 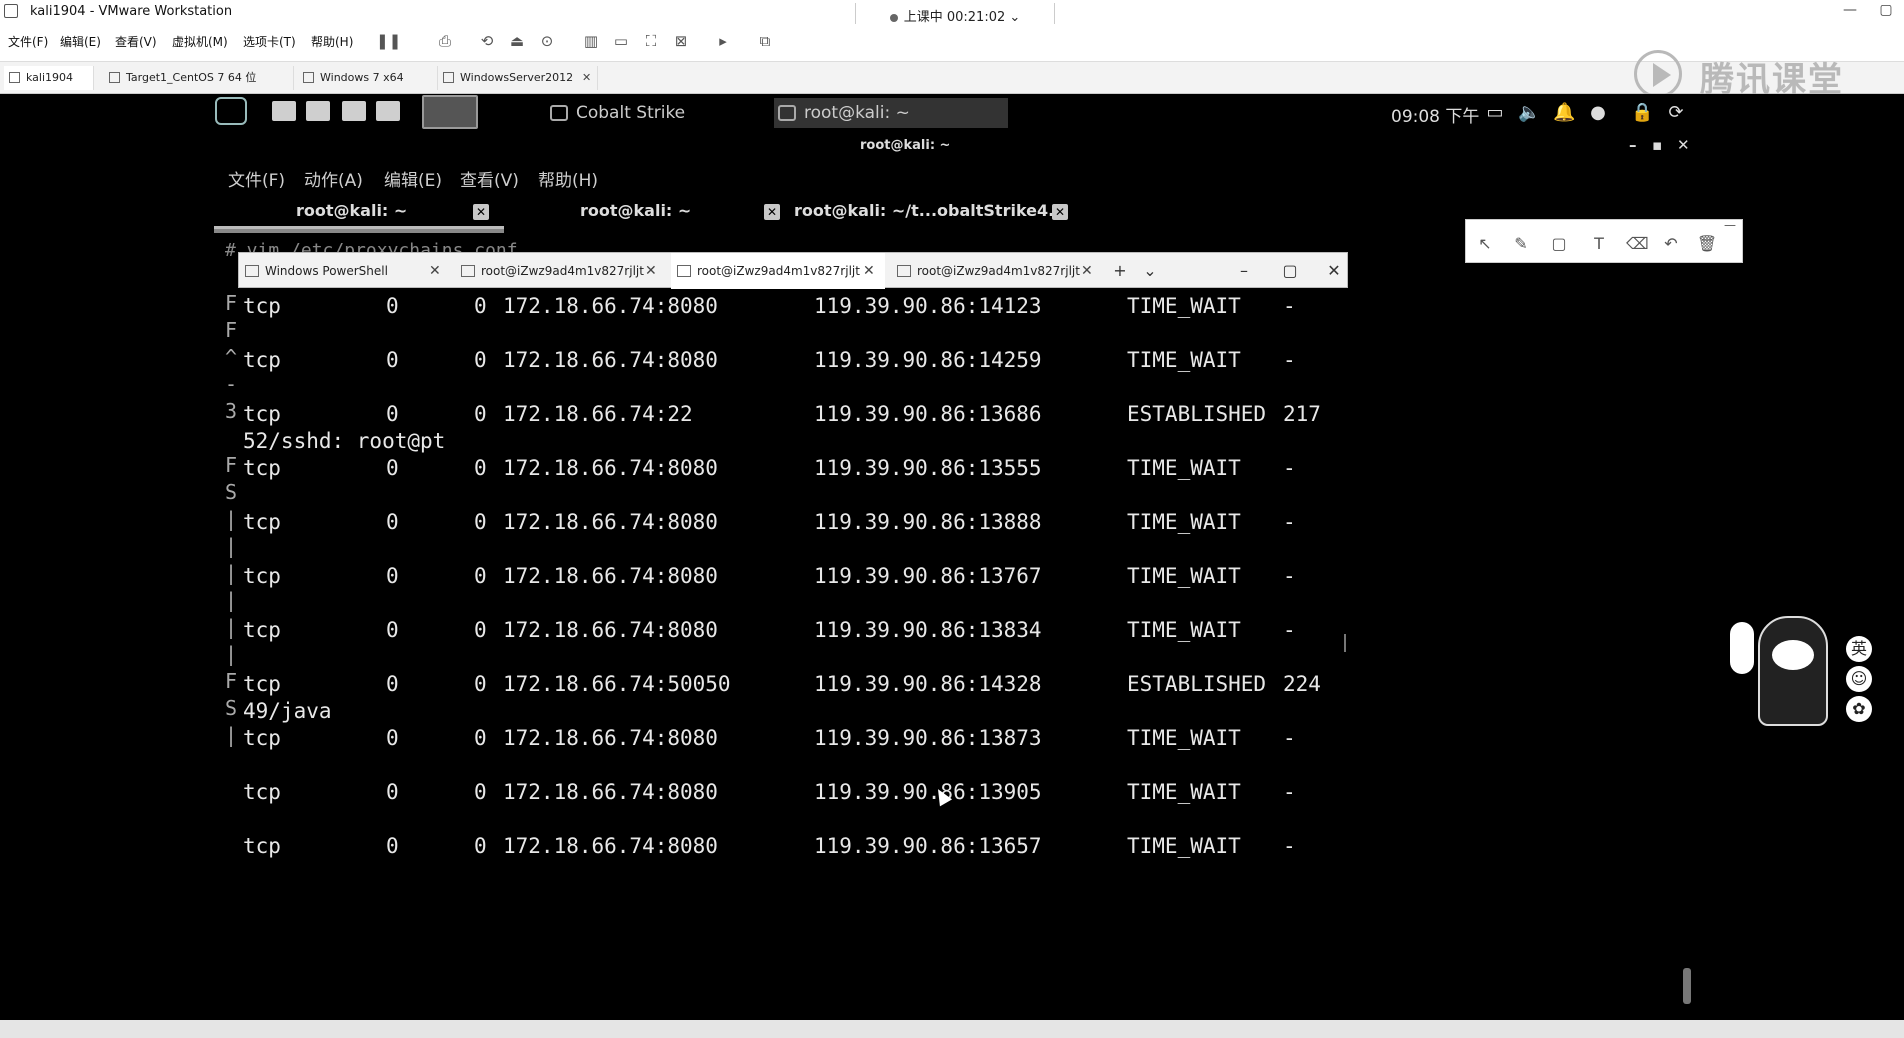 I want to click on chevron-down-icon: ⌄, so click(x=1150, y=271).